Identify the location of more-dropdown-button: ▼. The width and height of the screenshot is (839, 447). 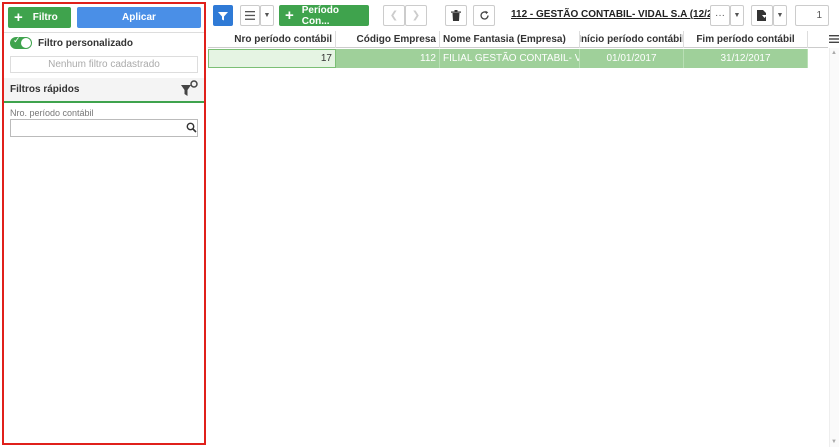
(737, 15).